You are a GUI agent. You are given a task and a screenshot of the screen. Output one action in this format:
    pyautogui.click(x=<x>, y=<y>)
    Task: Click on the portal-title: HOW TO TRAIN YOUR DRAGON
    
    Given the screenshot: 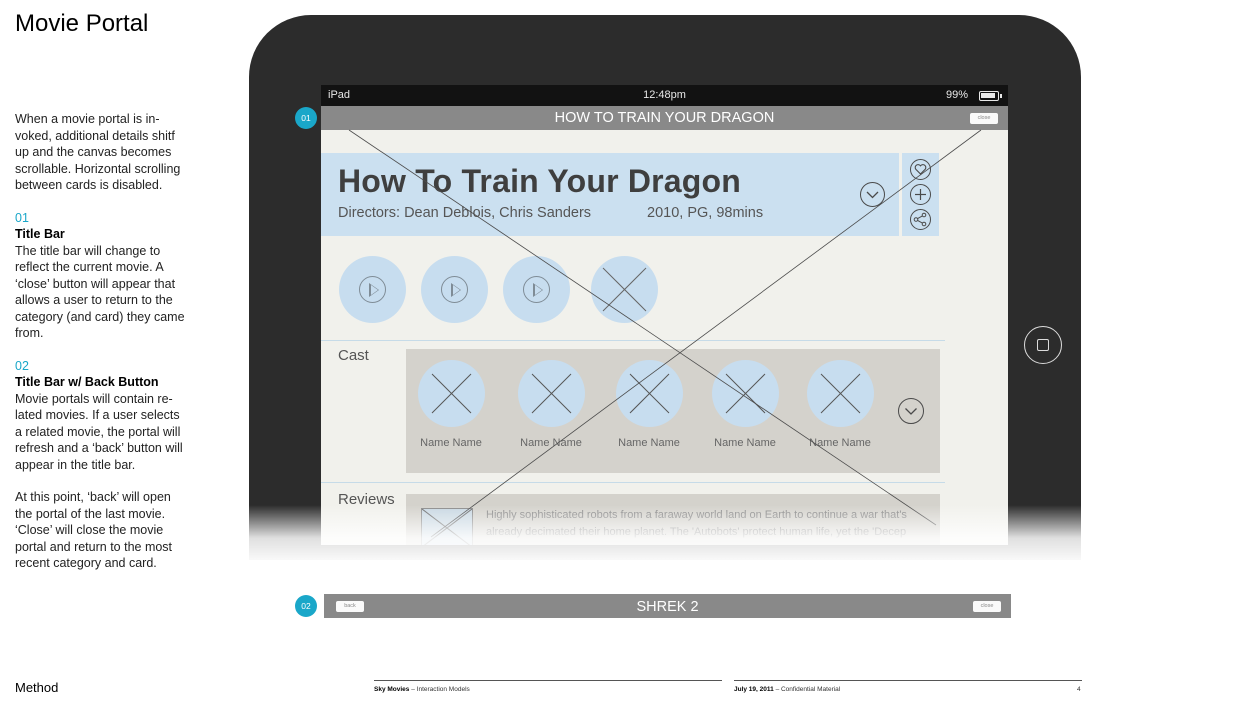 What is the action you would take?
    pyautogui.click(x=664, y=118)
    